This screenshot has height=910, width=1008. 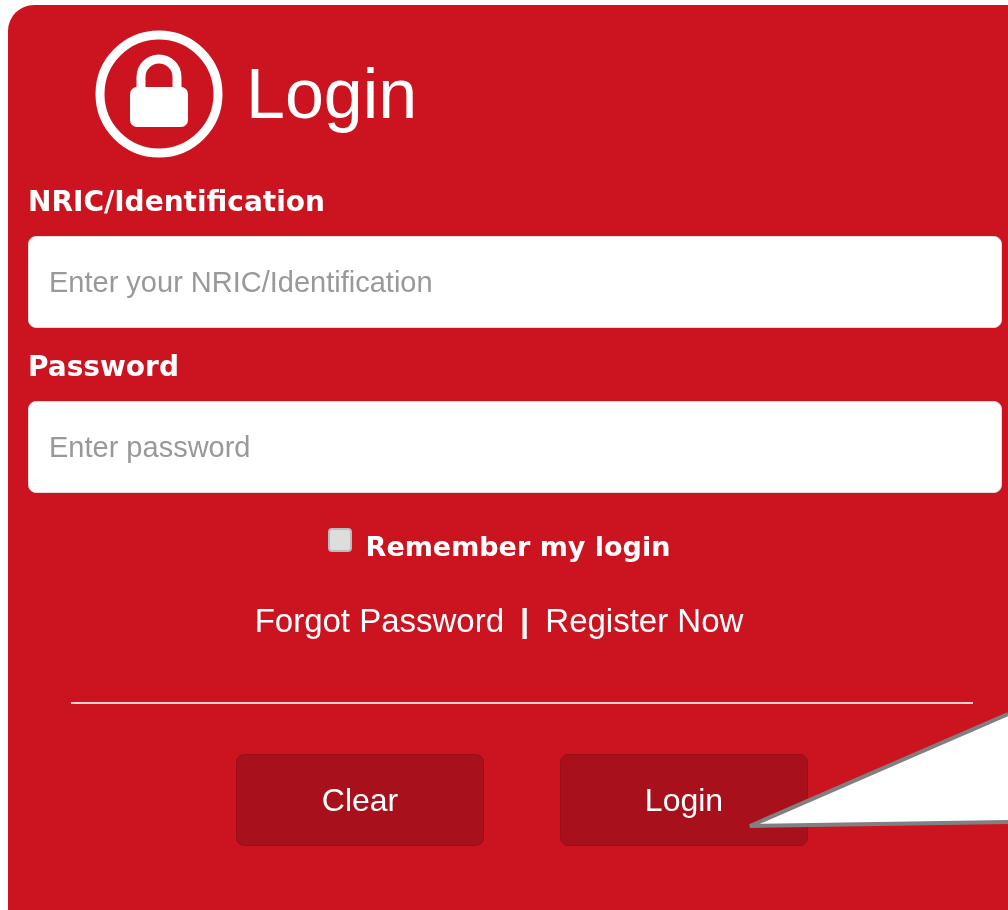 I want to click on field-label: Password, so click(x=104, y=366).